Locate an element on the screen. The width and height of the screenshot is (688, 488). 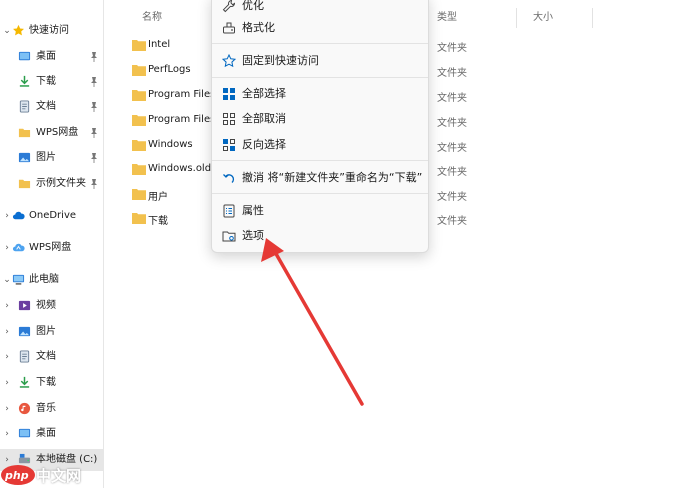
sidebar-item-pictures-pc: › 图片 is located at coordinates (52, 332).